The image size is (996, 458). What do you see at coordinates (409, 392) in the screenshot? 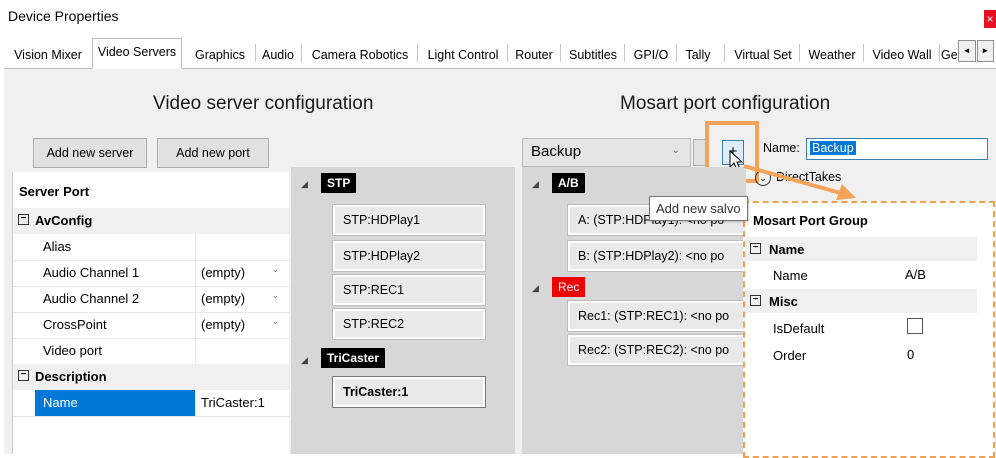
I see `port-item-selected: TriCaster:1` at bounding box center [409, 392].